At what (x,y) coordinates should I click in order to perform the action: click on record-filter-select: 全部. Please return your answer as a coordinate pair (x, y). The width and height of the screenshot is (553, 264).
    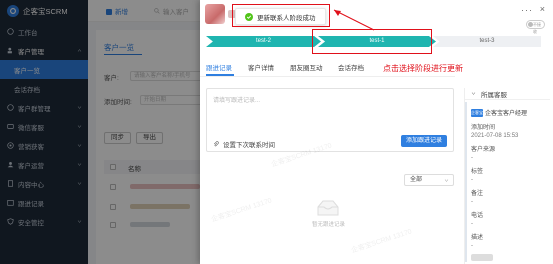
    Looking at the image, I should click on (429, 180).